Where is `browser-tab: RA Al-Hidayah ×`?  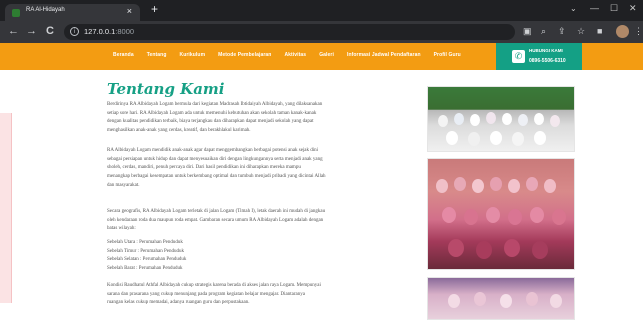
browser-tab: RA Al-Hidayah × is located at coordinates (72, 12).